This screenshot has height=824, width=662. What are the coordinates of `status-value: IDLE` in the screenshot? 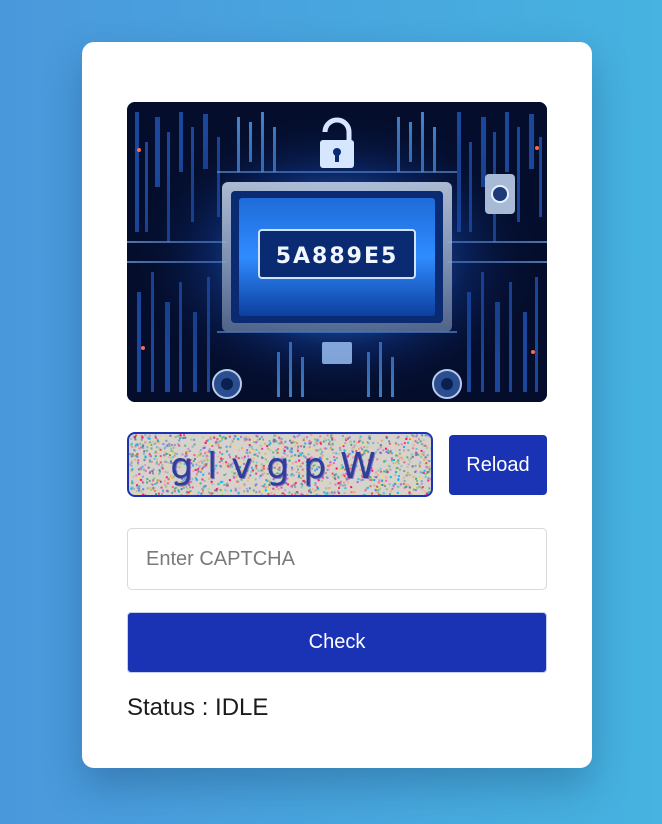 It's located at (242, 707).